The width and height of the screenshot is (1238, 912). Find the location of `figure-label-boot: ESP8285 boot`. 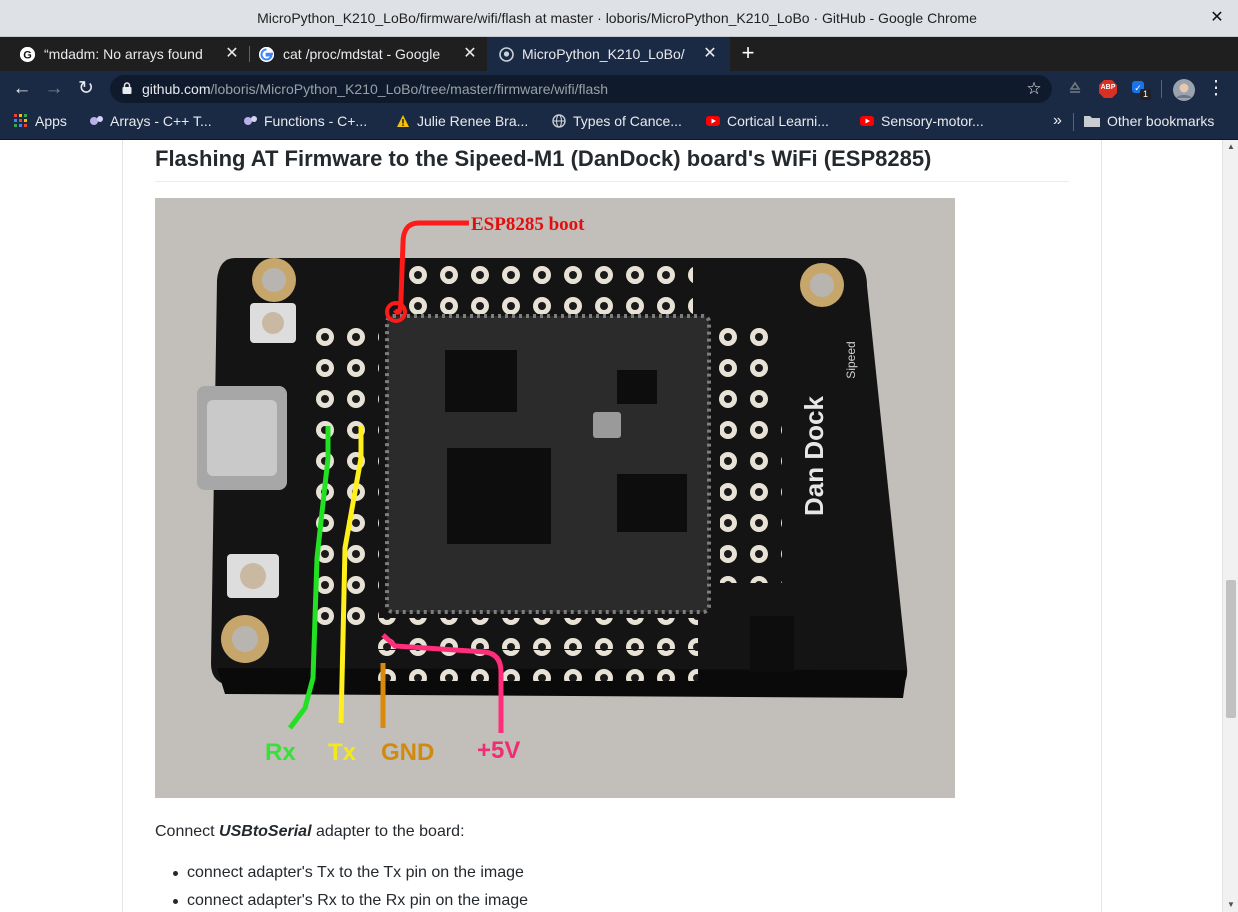

figure-label-boot: ESP8285 boot is located at coordinates (528, 224).